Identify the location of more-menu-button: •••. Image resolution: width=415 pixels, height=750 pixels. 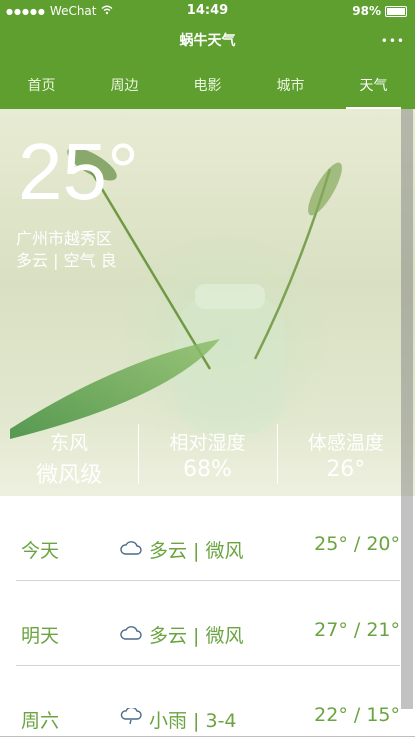
(393, 41).